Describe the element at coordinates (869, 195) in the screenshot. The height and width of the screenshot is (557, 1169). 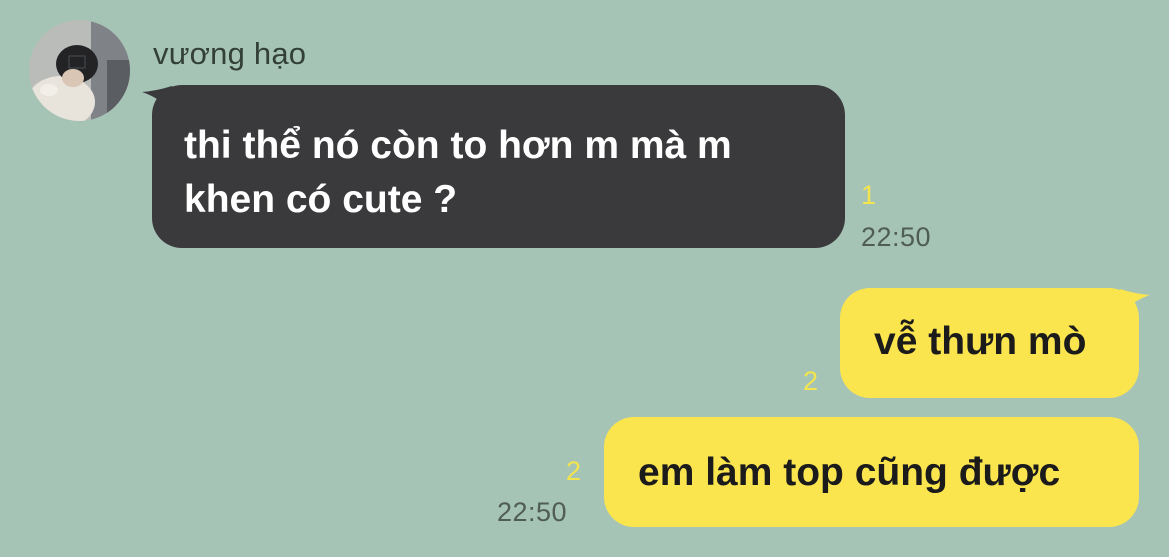
I see `unread-count: 1` at that location.